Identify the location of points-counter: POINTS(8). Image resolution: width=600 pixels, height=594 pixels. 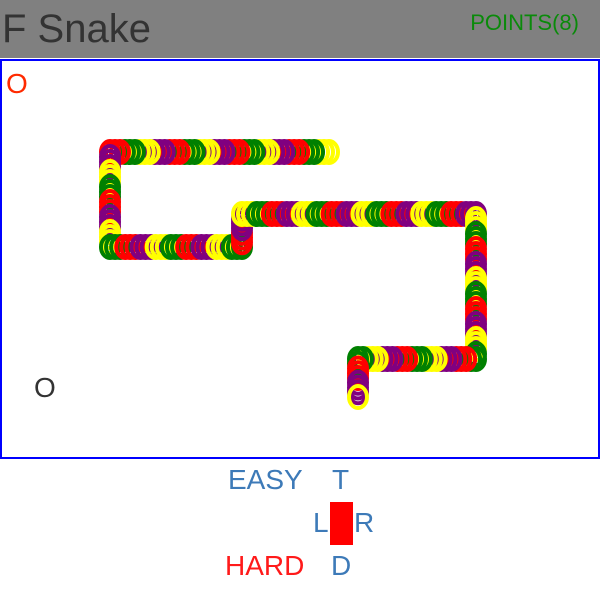
(524, 22).